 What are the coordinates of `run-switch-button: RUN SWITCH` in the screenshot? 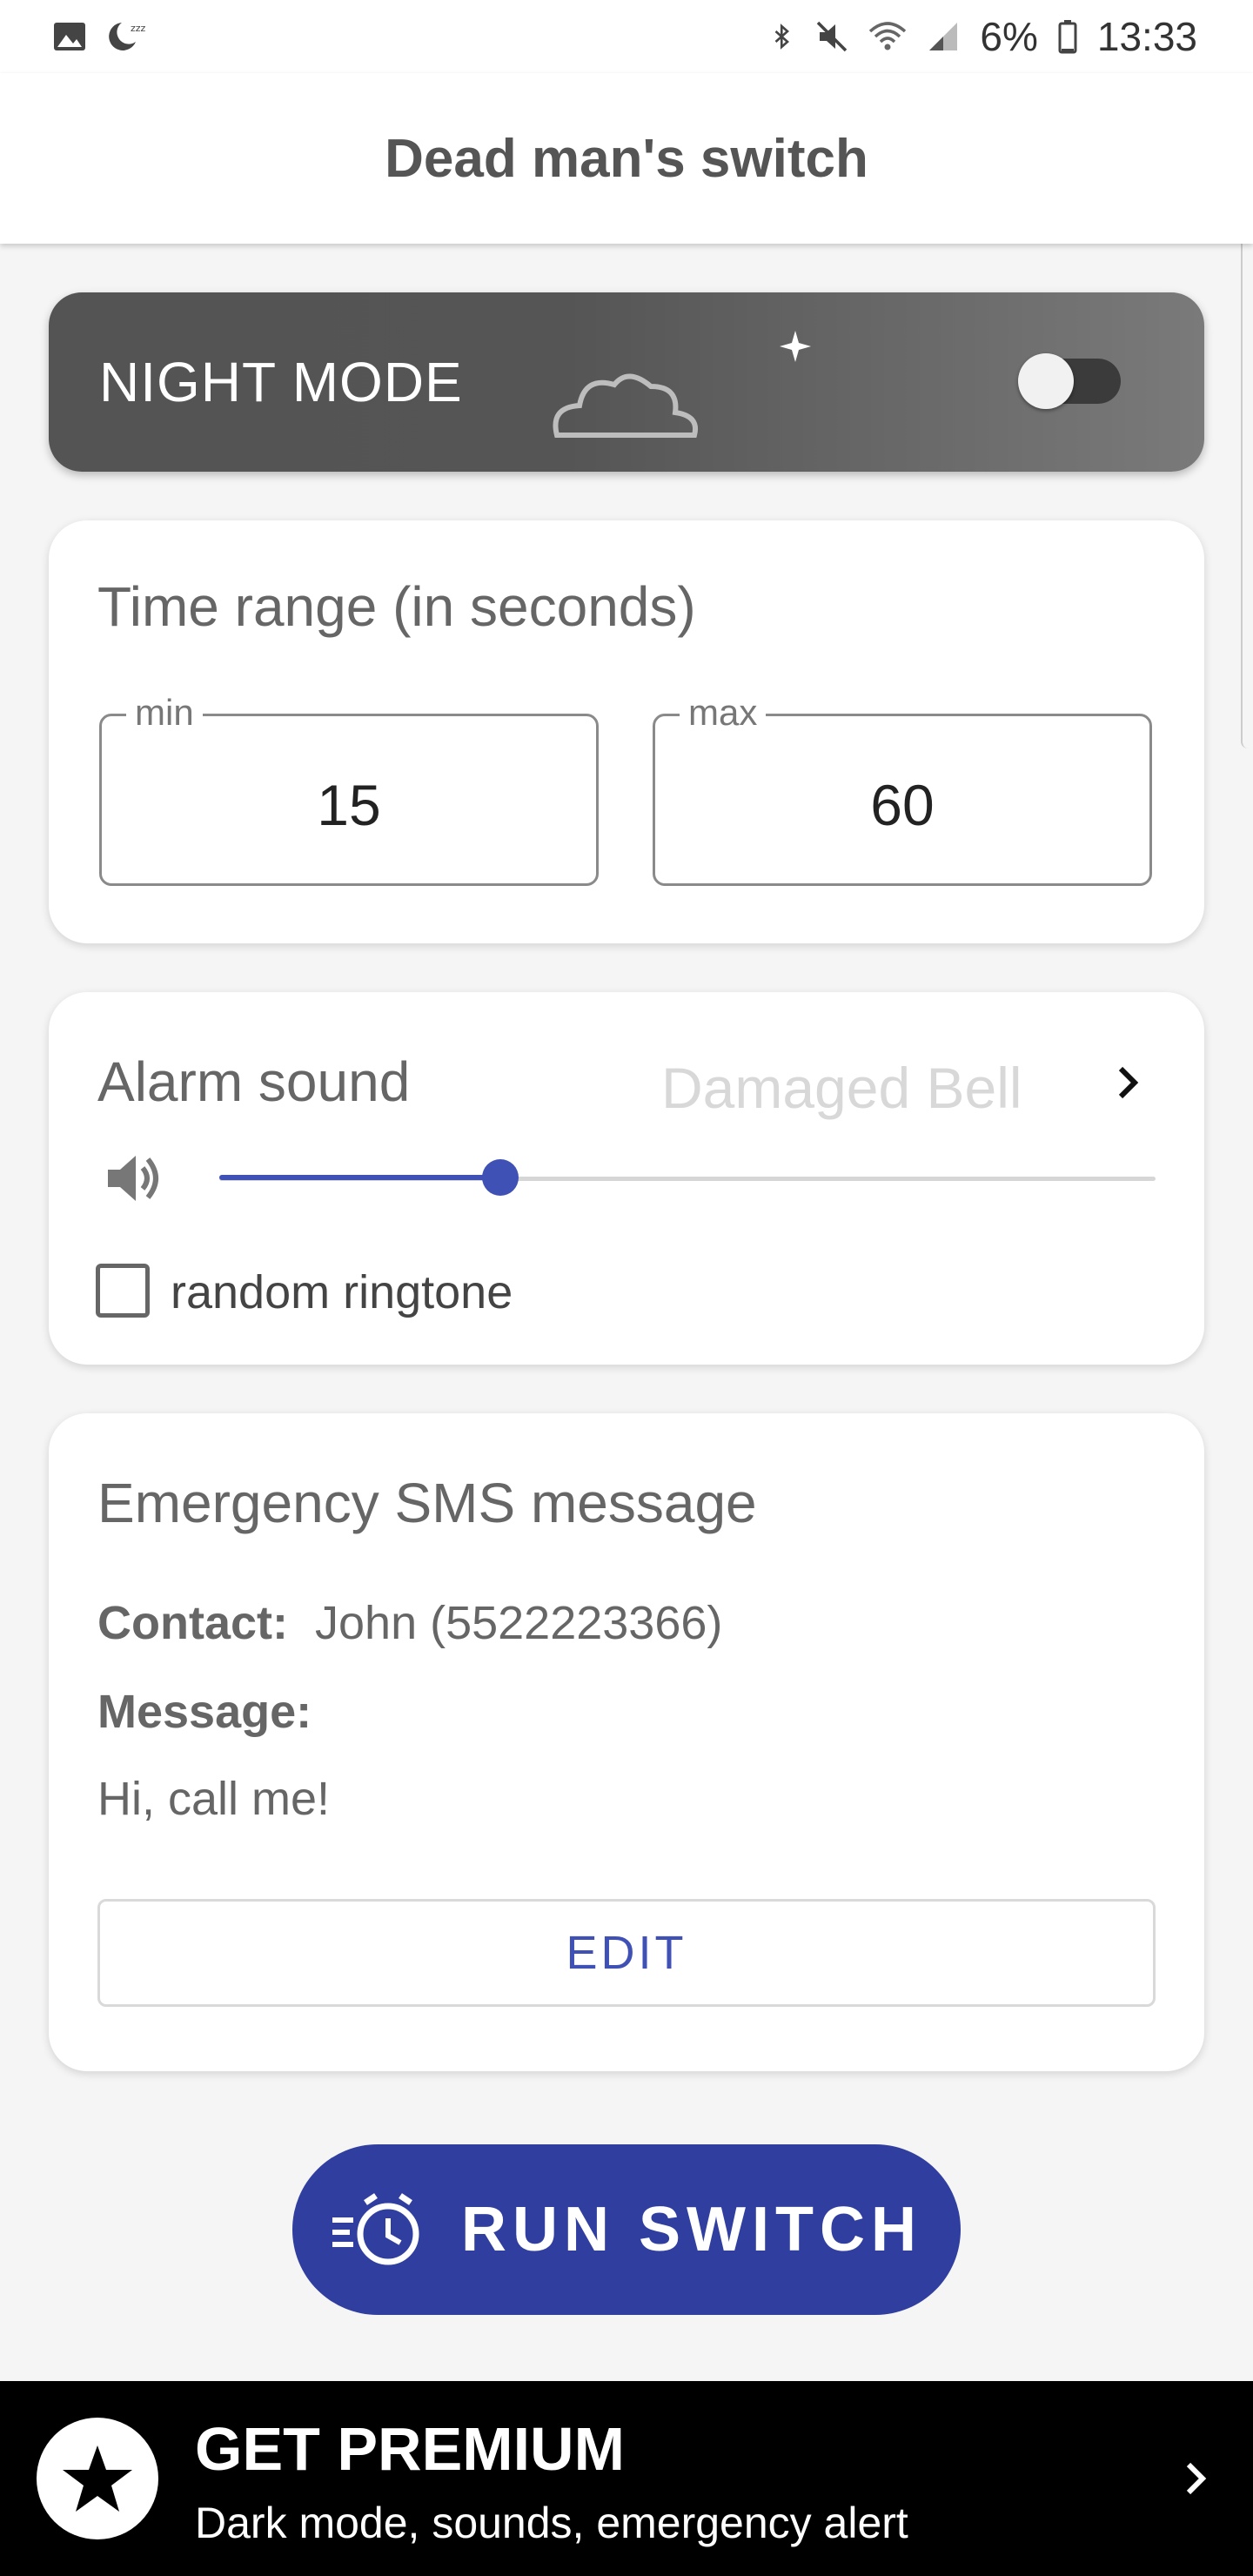 It's located at (626, 2229).